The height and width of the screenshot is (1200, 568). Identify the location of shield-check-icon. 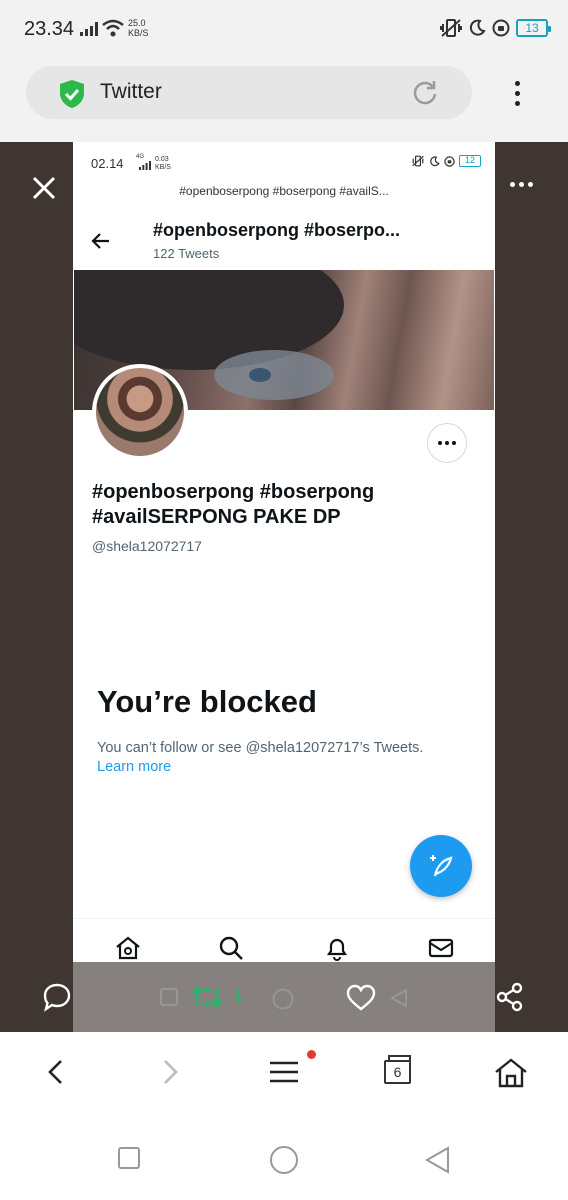
(72, 94).